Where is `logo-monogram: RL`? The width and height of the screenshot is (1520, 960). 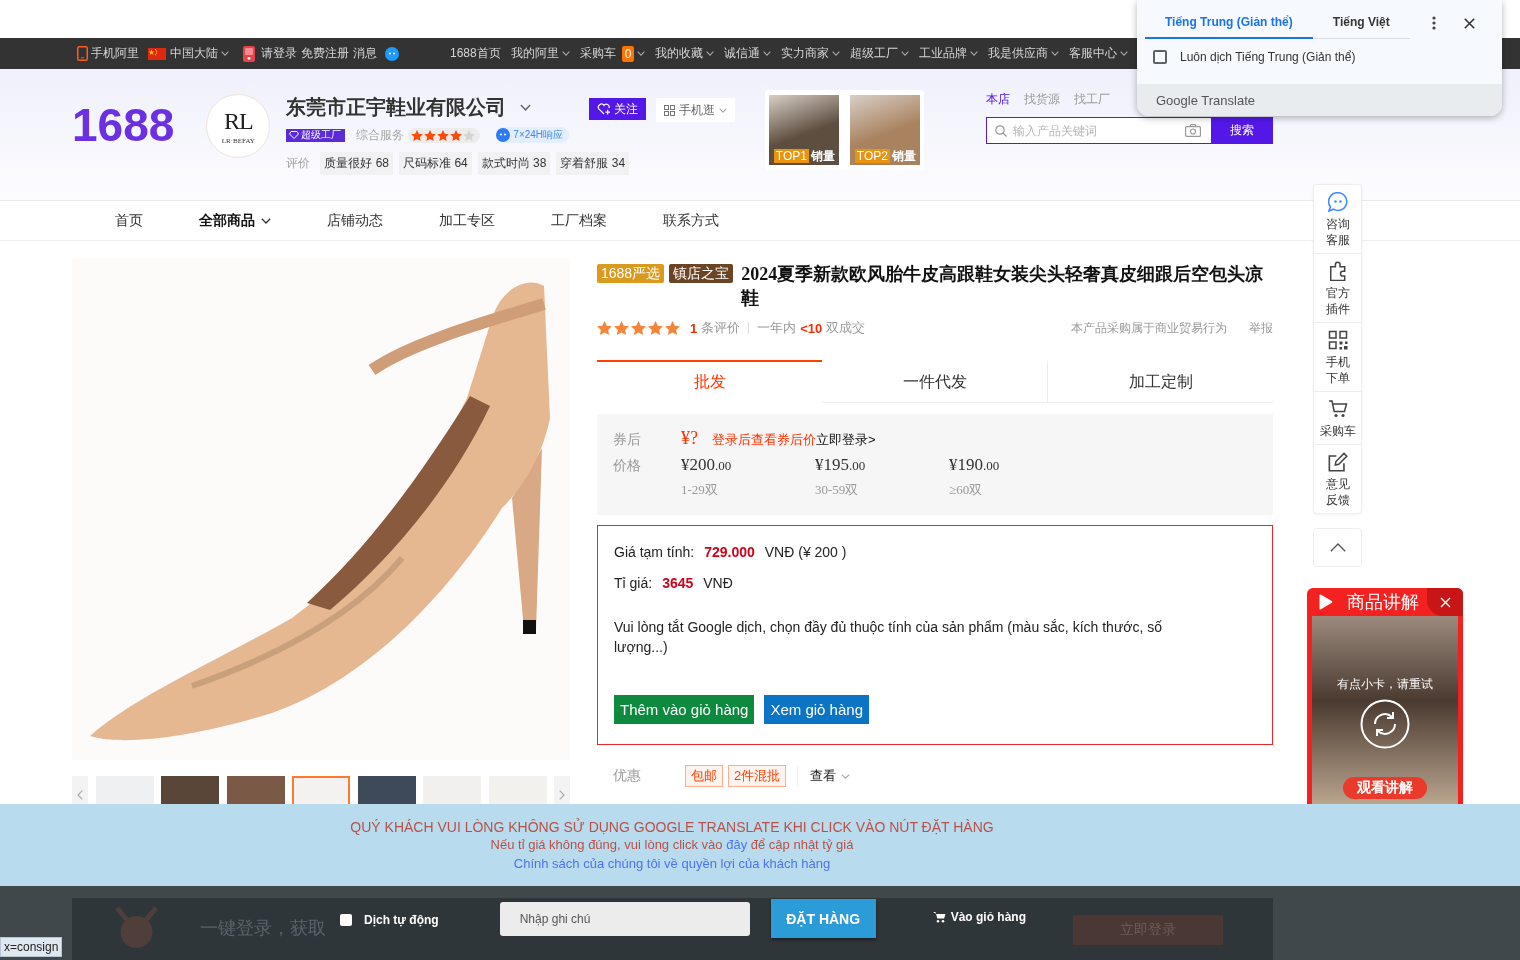
logo-monogram: RL is located at coordinates (238, 121).